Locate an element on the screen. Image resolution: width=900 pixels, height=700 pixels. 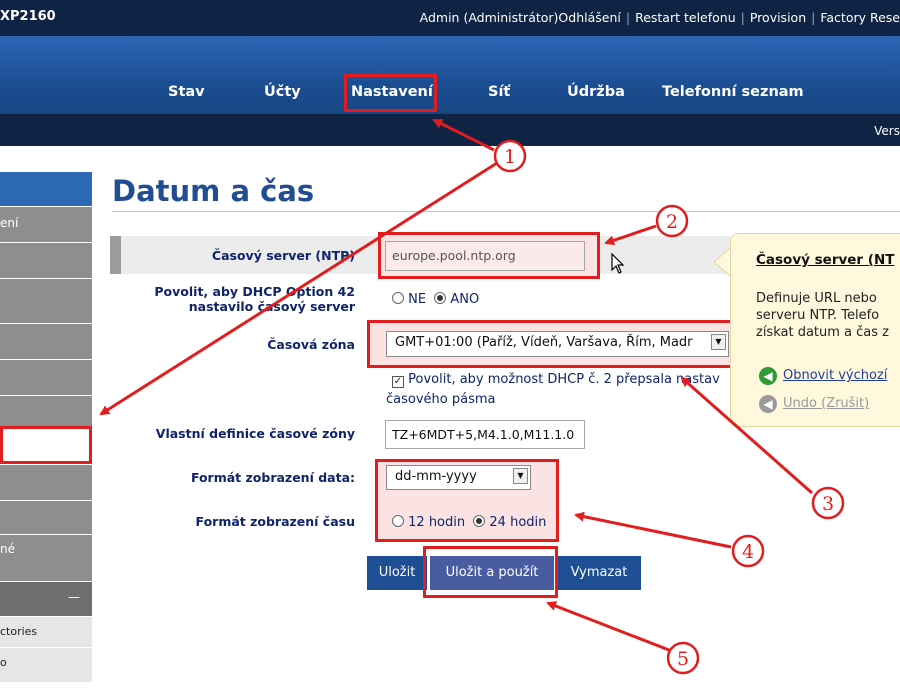
restore-default-link: Obnovit výchozí is located at coordinates (835, 375).